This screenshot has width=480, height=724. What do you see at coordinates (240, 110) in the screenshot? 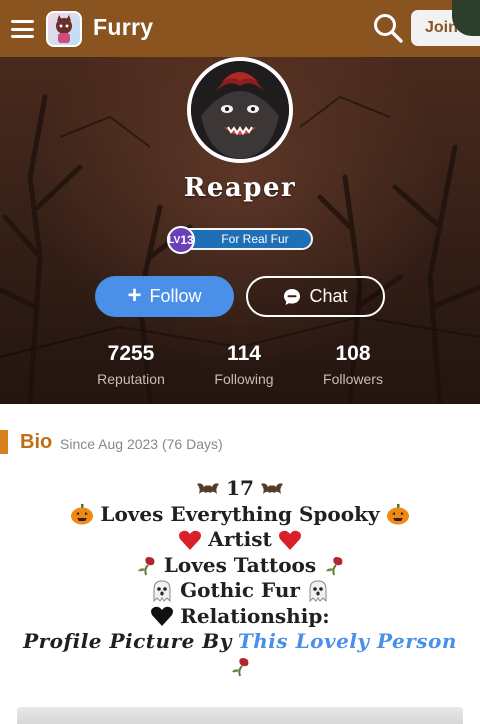
I see `avatar` at bounding box center [240, 110].